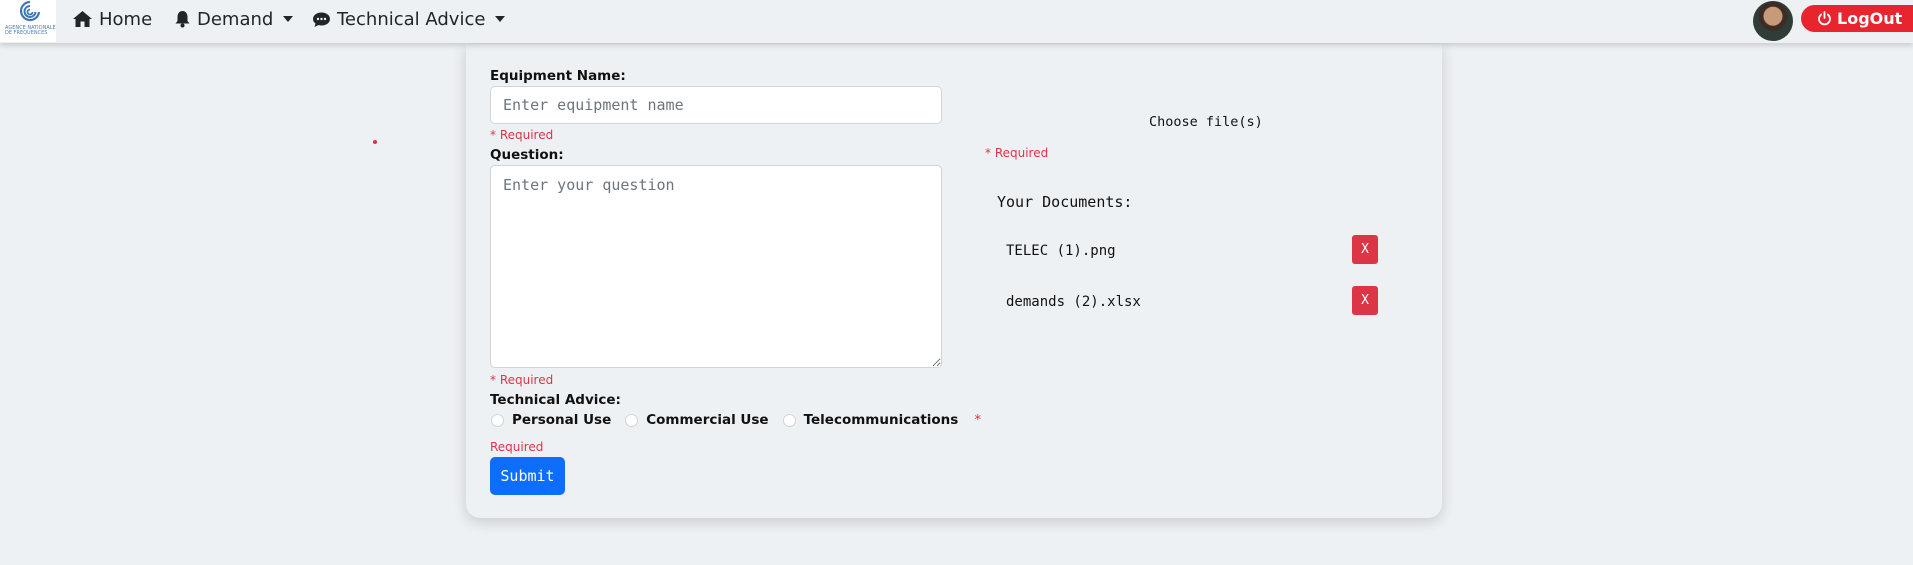 The width and height of the screenshot is (1913, 565). Describe the element at coordinates (1206, 122) in the screenshot. I see `choose-files-button: Choose file(s)` at that location.